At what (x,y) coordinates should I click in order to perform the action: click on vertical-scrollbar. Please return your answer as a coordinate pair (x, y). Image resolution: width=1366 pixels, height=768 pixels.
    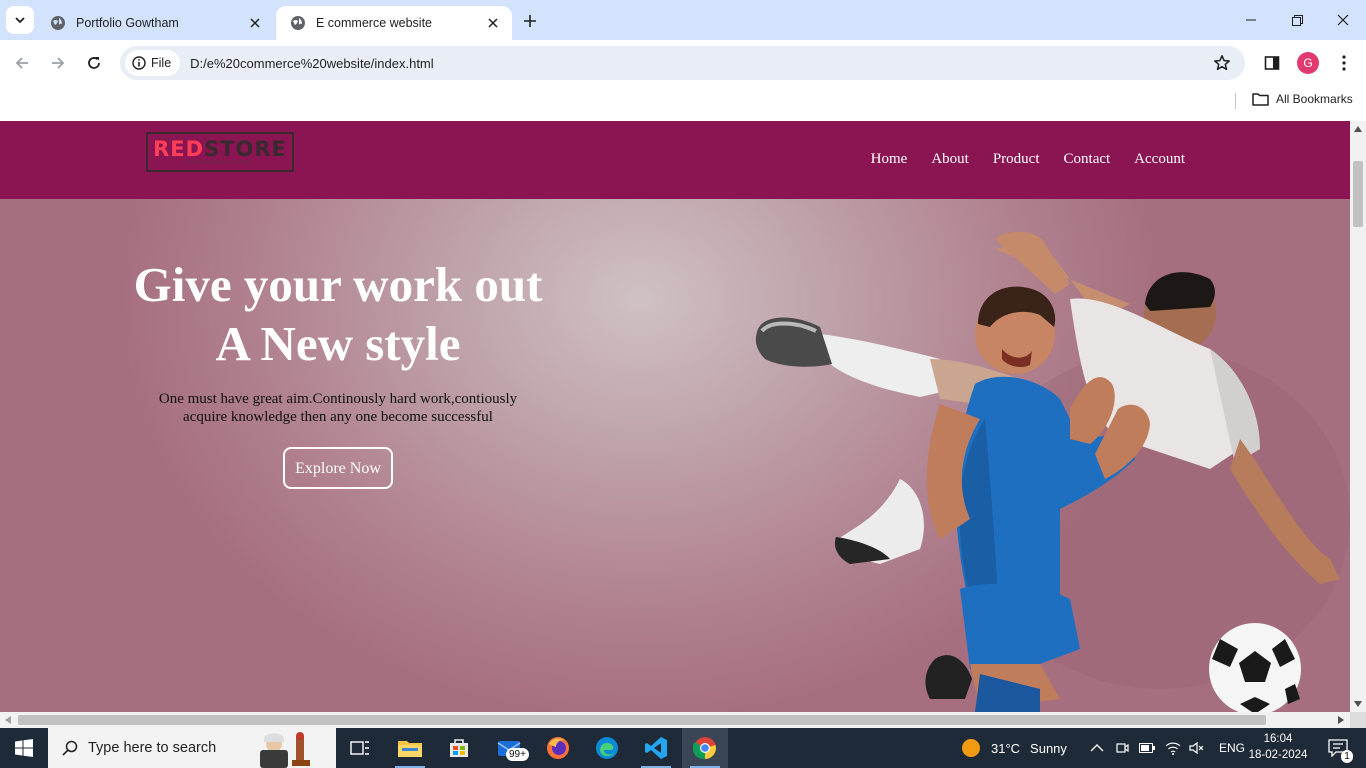
    Looking at the image, I should click on (1358, 416).